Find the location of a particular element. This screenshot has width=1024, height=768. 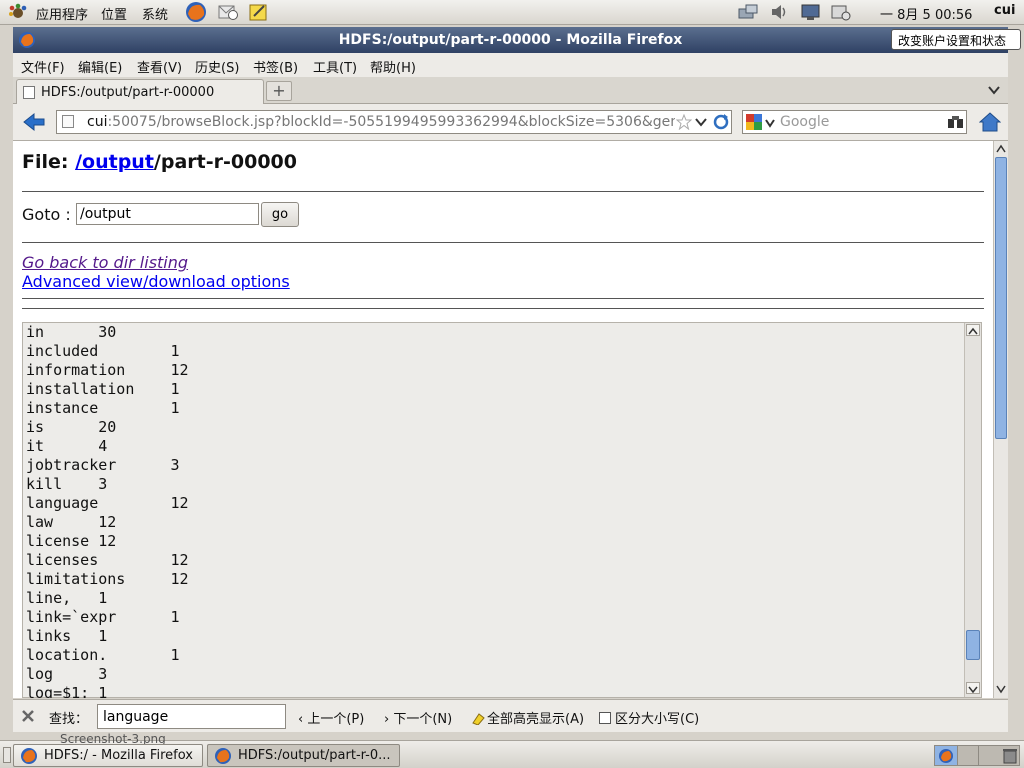

match-case-label: 区分大小写(C) is located at coordinates (657, 719).